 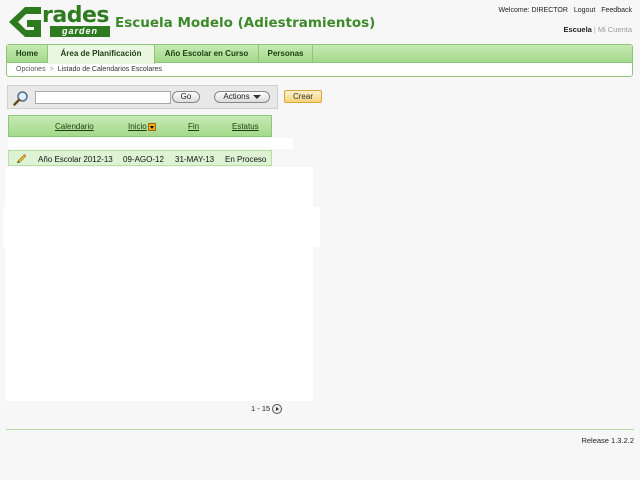 I want to click on top-links: Welcome: DIRECTOR Logout Feedback, so click(x=563, y=10).